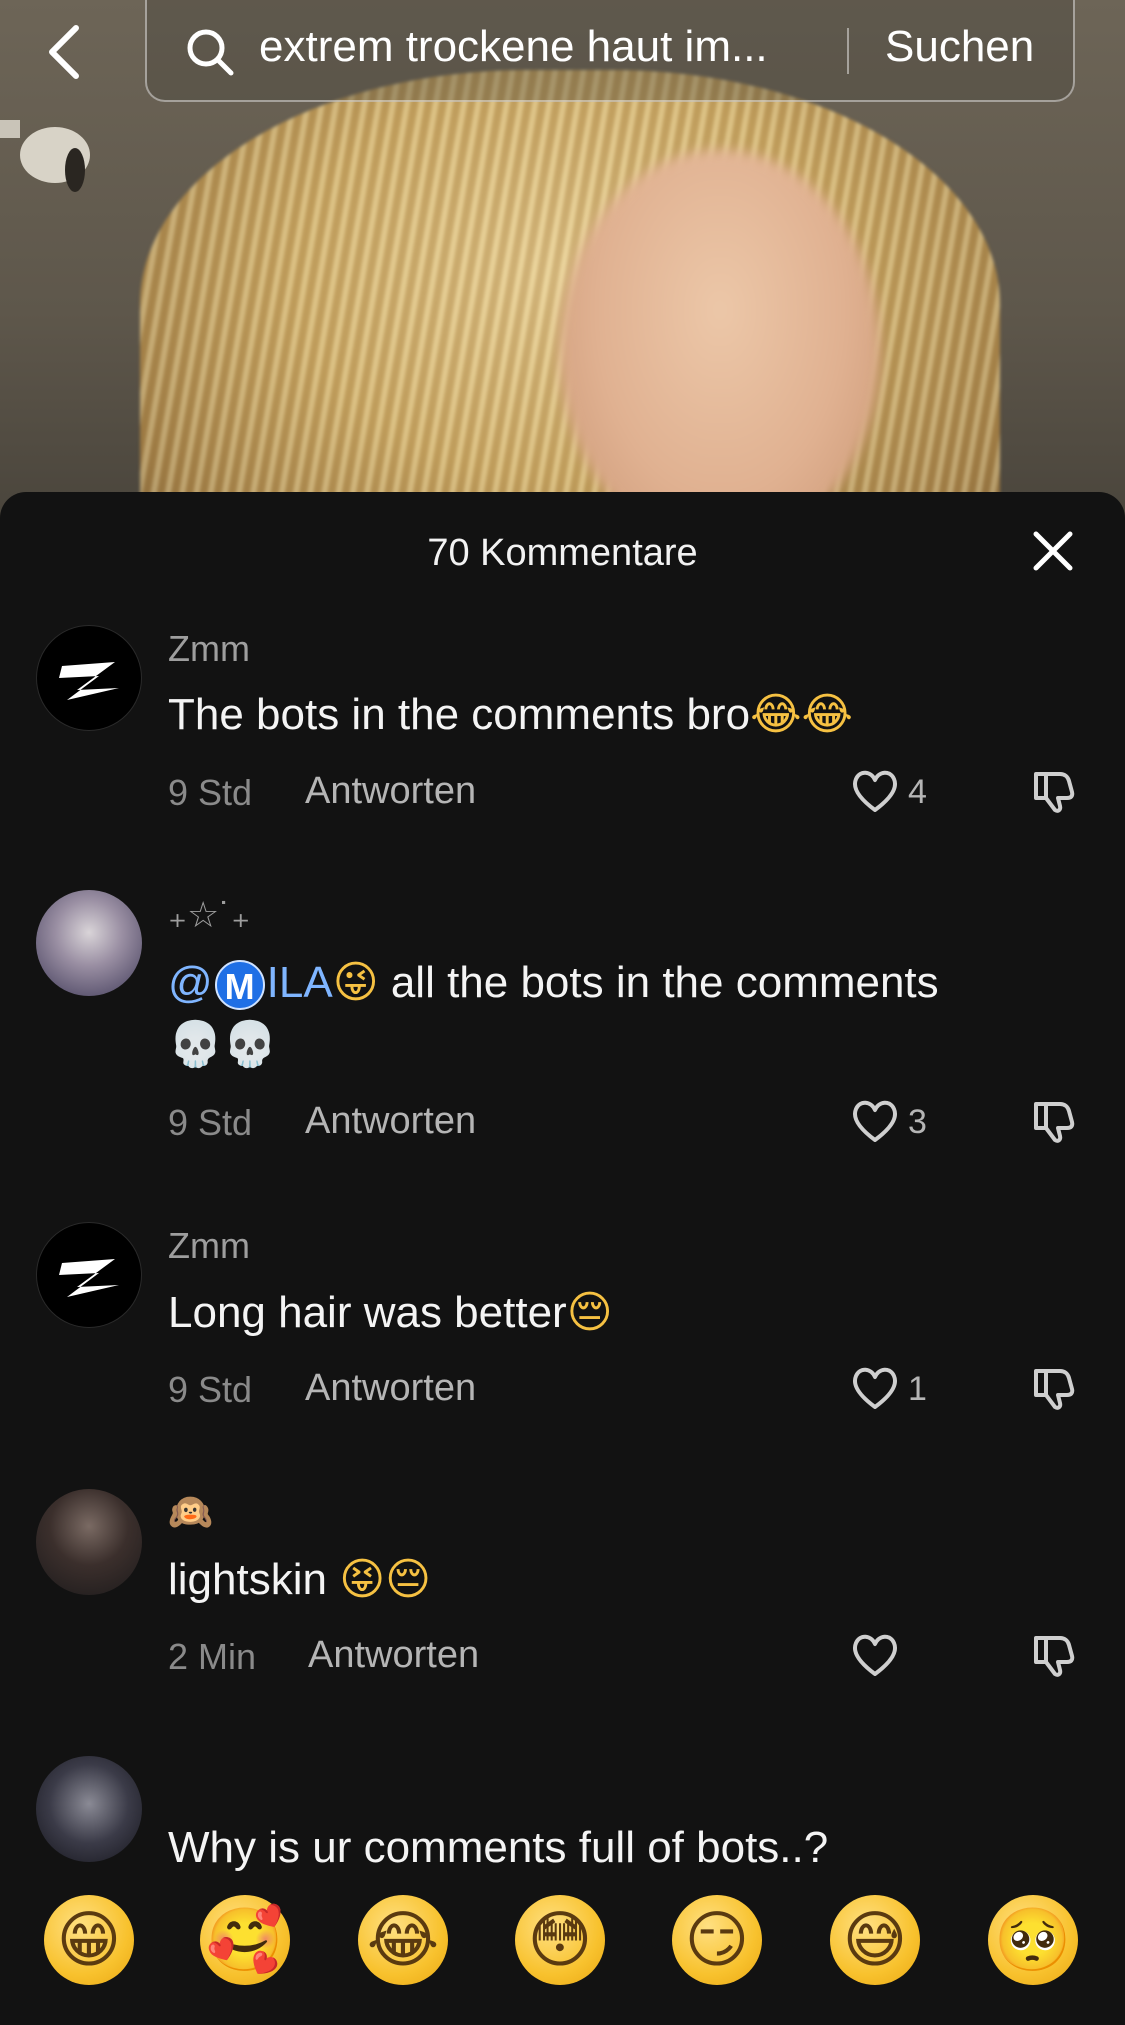 The height and width of the screenshot is (2025, 1125). I want to click on search-divider, so click(848, 51).